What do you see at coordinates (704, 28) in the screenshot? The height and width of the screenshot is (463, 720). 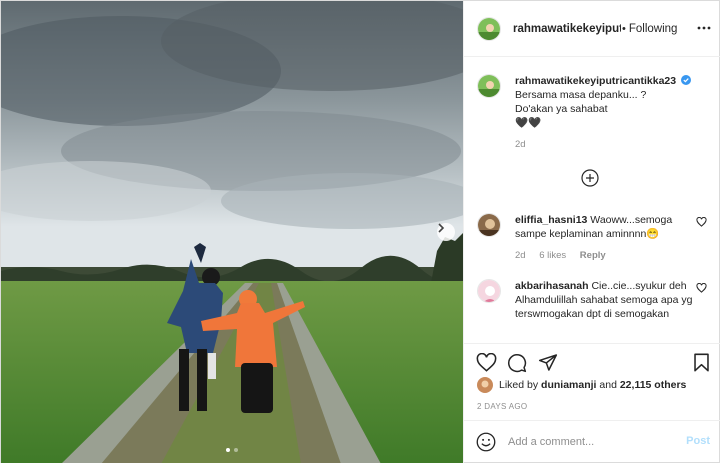 I see `more-options-icon` at bounding box center [704, 28].